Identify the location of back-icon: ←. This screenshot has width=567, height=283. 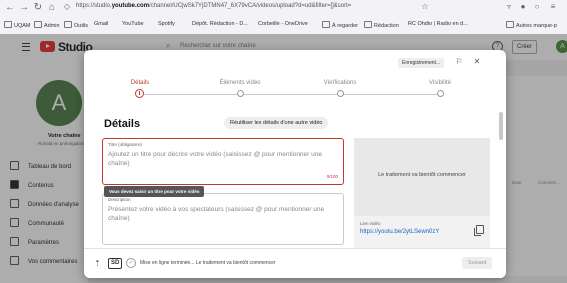
(10, 8).